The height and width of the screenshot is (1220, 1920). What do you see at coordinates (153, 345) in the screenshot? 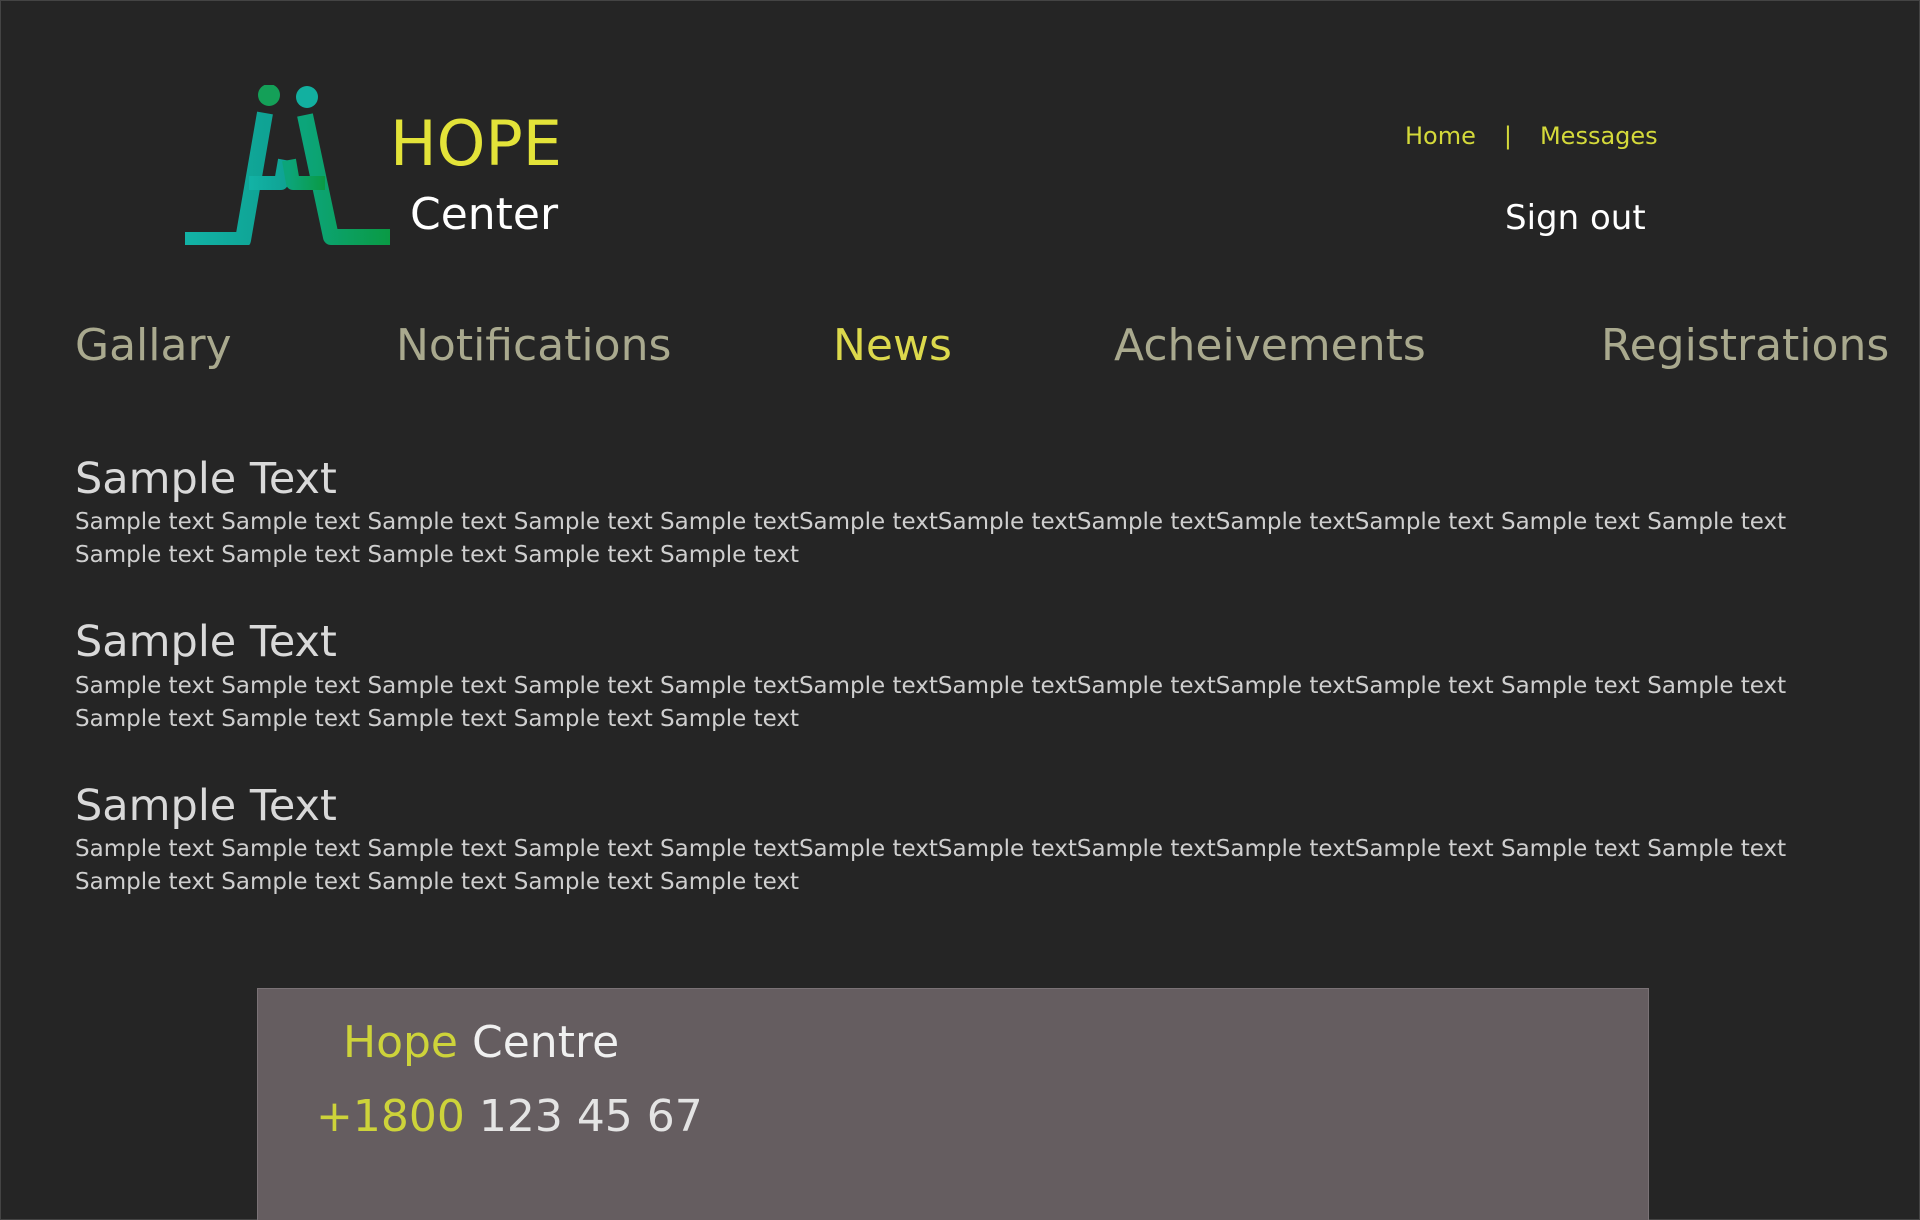
I see `nav-item-gallary: Gallary` at bounding box center [153, 345].